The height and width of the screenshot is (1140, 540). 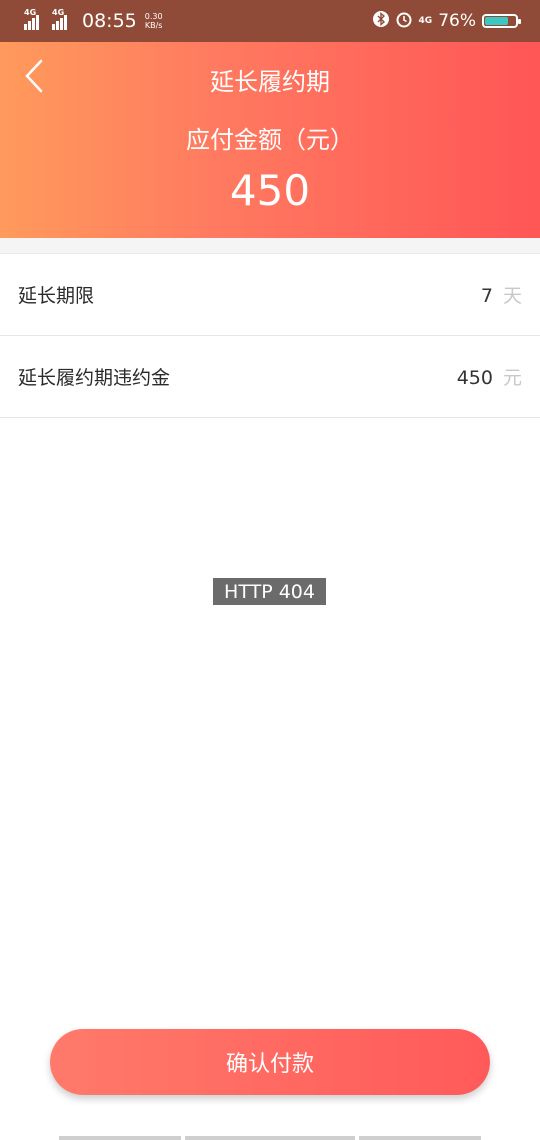 What do you see at coordinates (457, 21) in the screenshot?
I see `battery-percent: 76%` at bounding box center [457, 21].